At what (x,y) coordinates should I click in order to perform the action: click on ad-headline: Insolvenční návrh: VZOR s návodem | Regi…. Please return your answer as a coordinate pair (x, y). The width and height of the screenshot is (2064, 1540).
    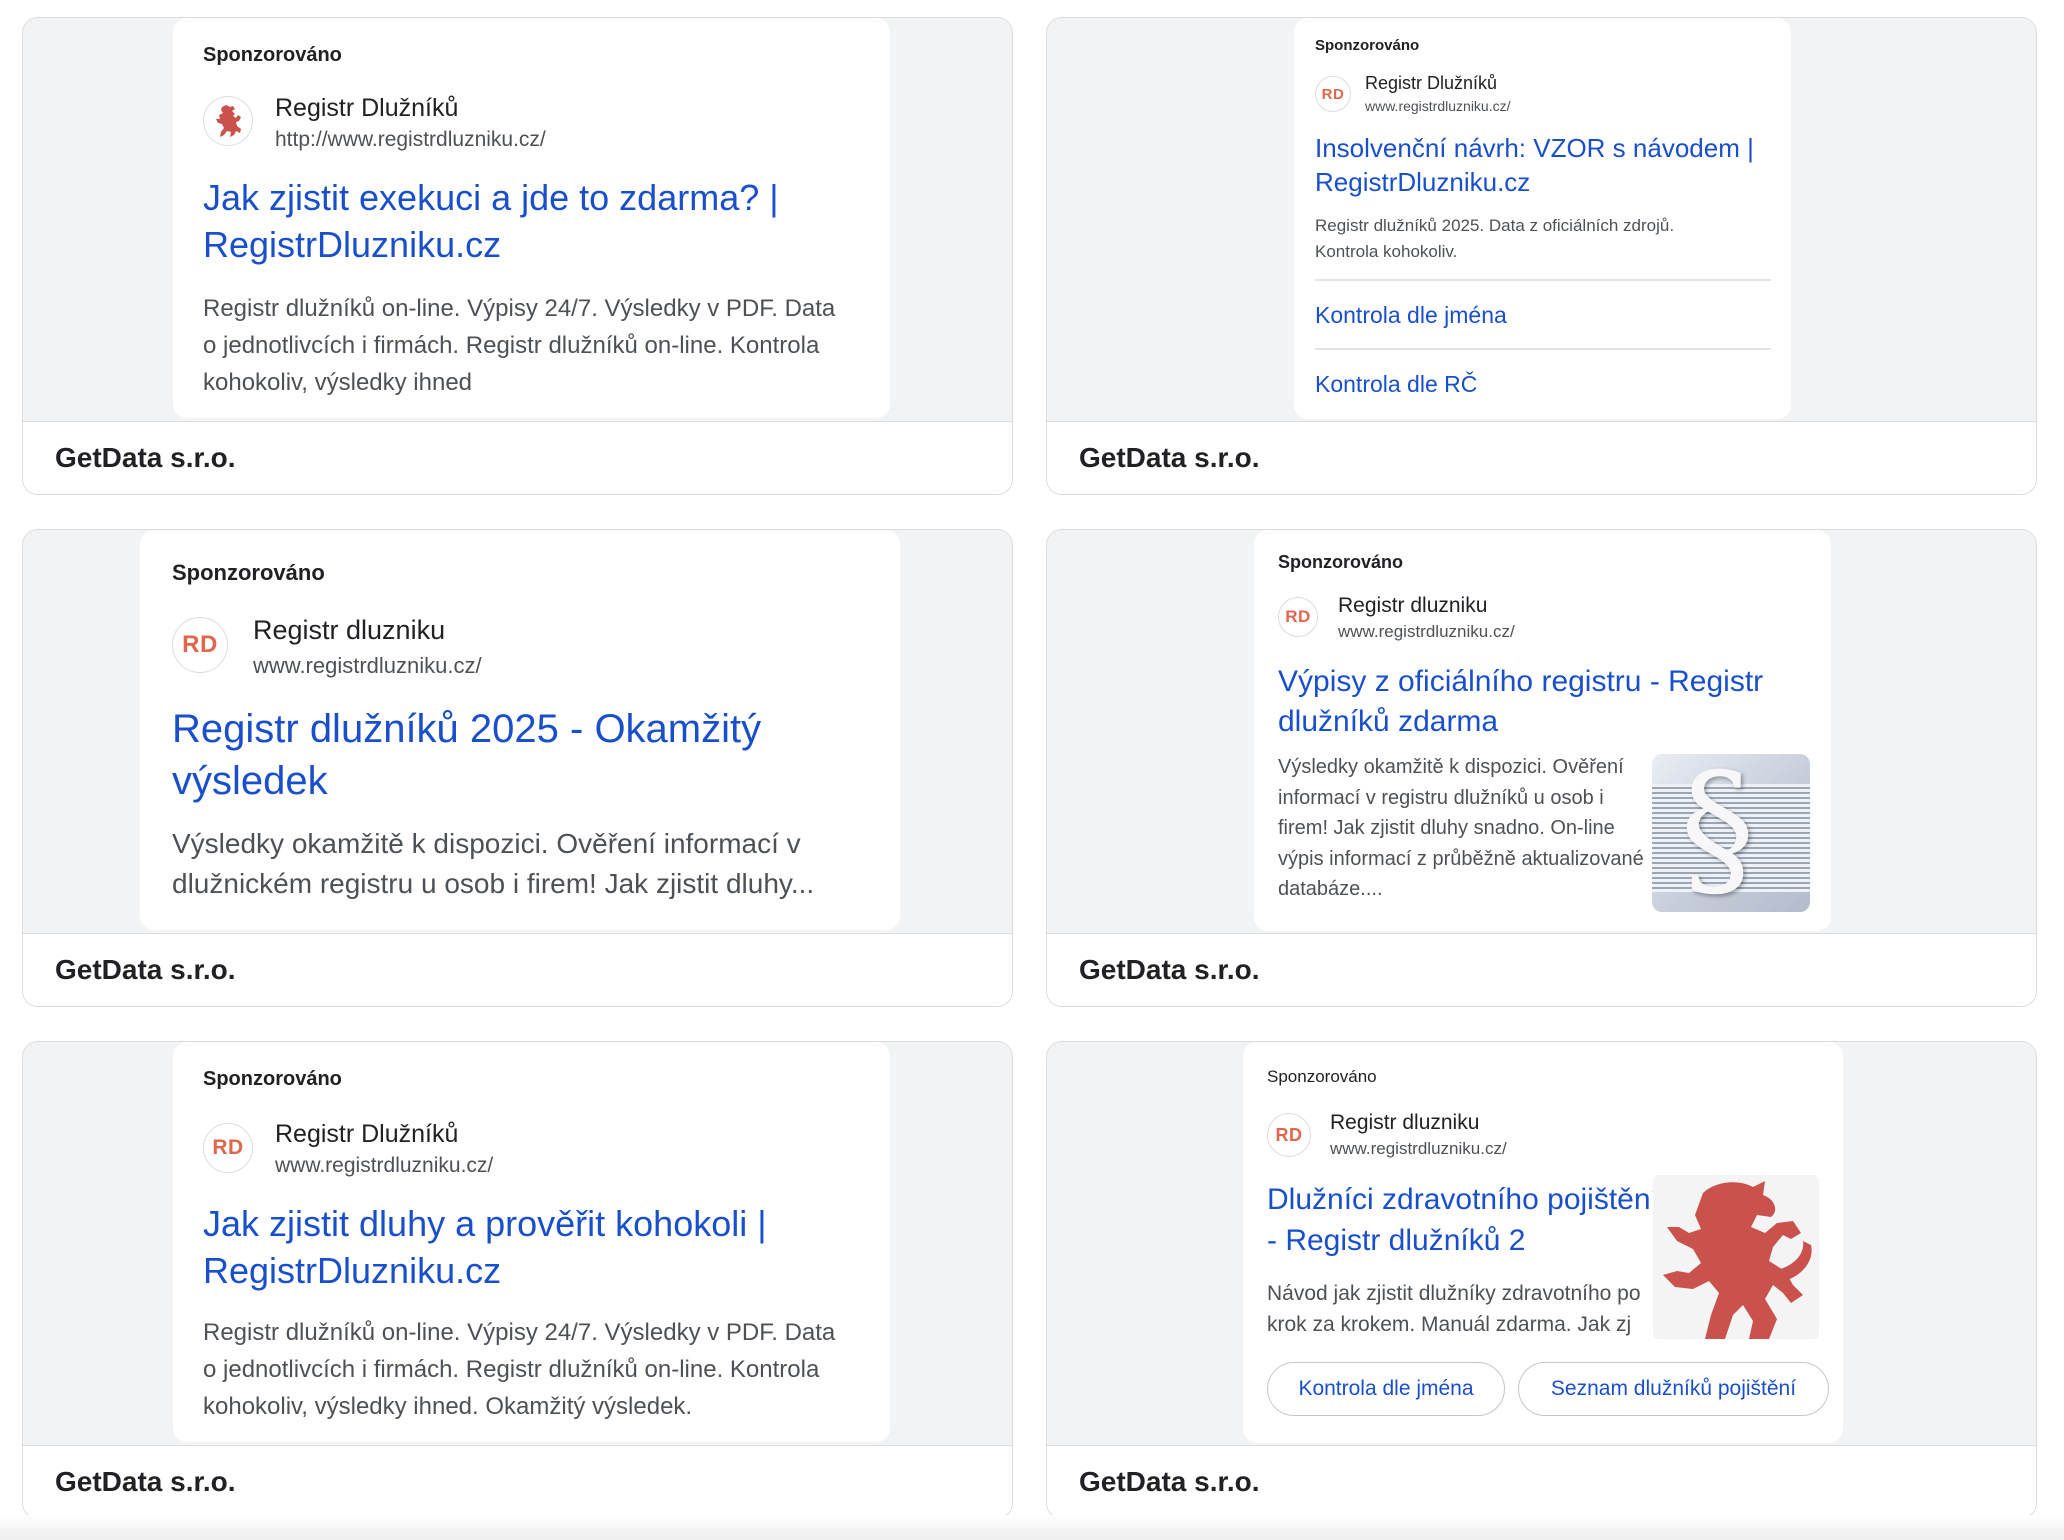
    Looking at the image, I should click on (1545, 165).